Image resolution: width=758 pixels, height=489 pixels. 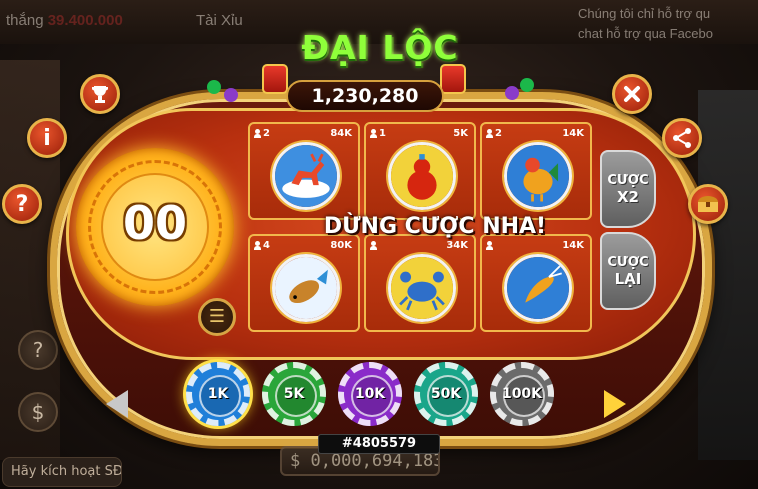 What do you see at coordinates (341, 245) in the screenshot?
I see `bet-amount: 80K` at bounding box center [341, 245].